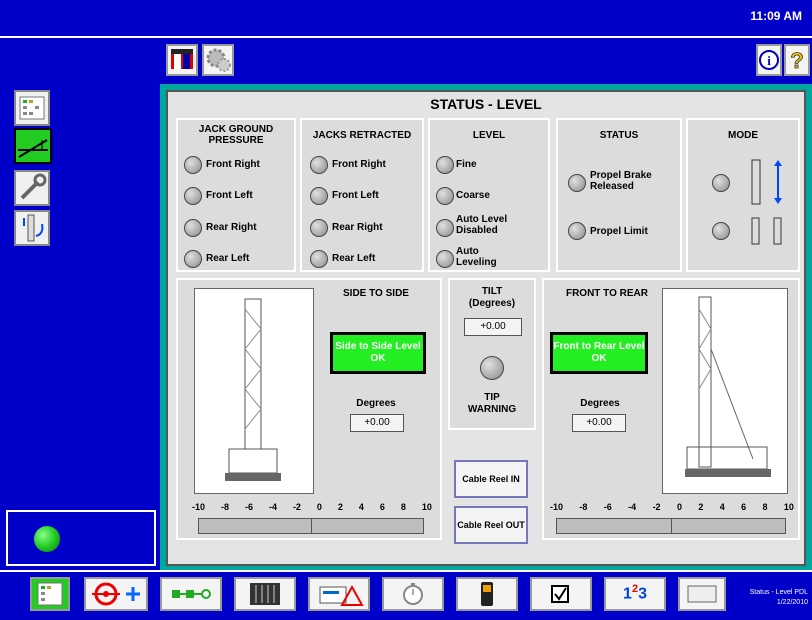  Describe the element at coordinates (413, 594) in the screenshot. I see `timer-button` at that location.